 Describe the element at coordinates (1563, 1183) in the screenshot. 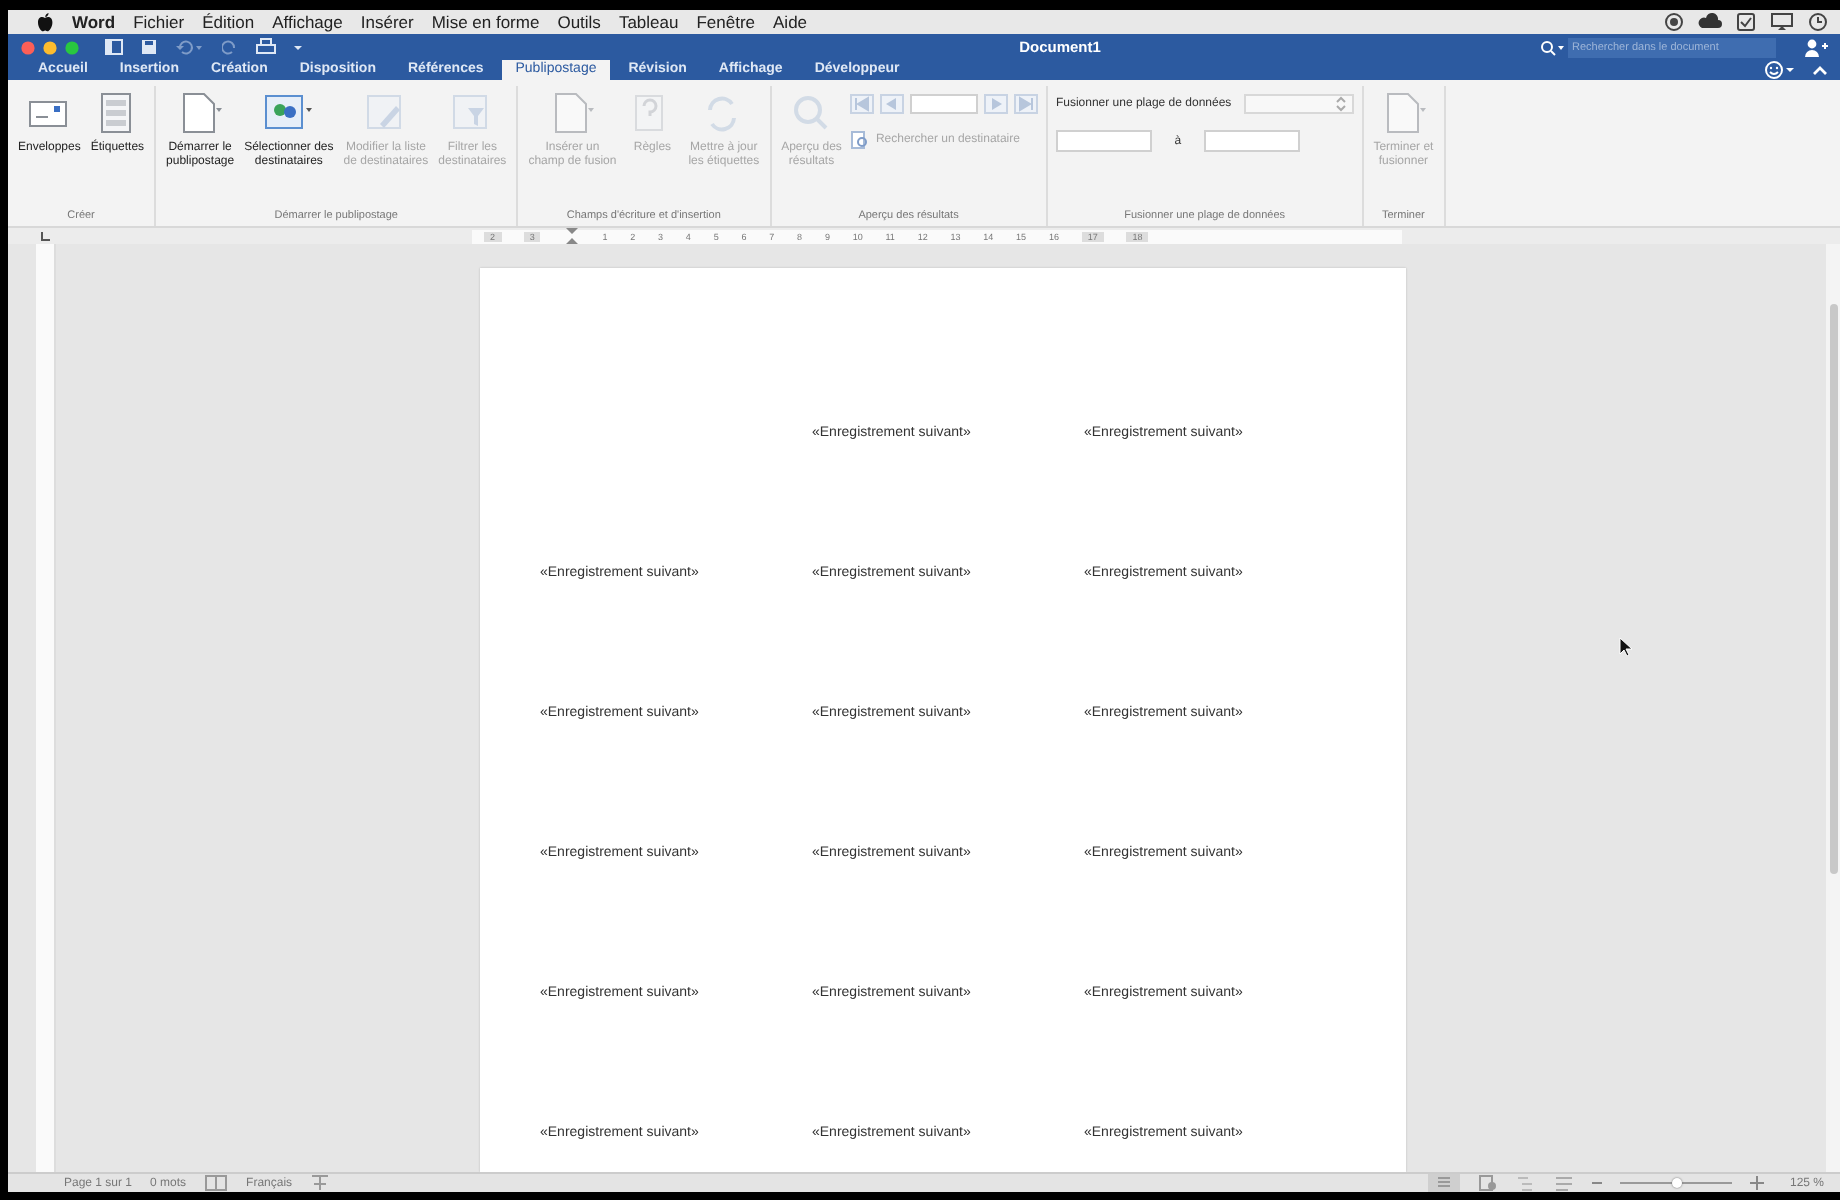

I see `draft-view-icon` at that location.